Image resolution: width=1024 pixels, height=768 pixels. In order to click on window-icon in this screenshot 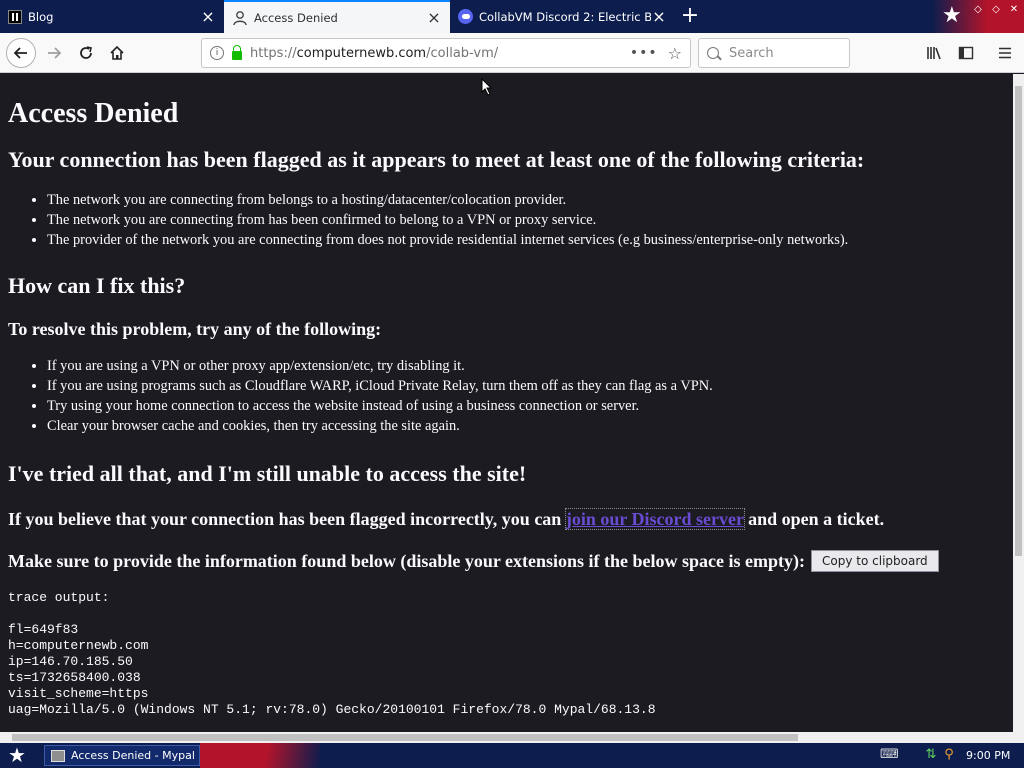, I will do `click(58, 755)`.